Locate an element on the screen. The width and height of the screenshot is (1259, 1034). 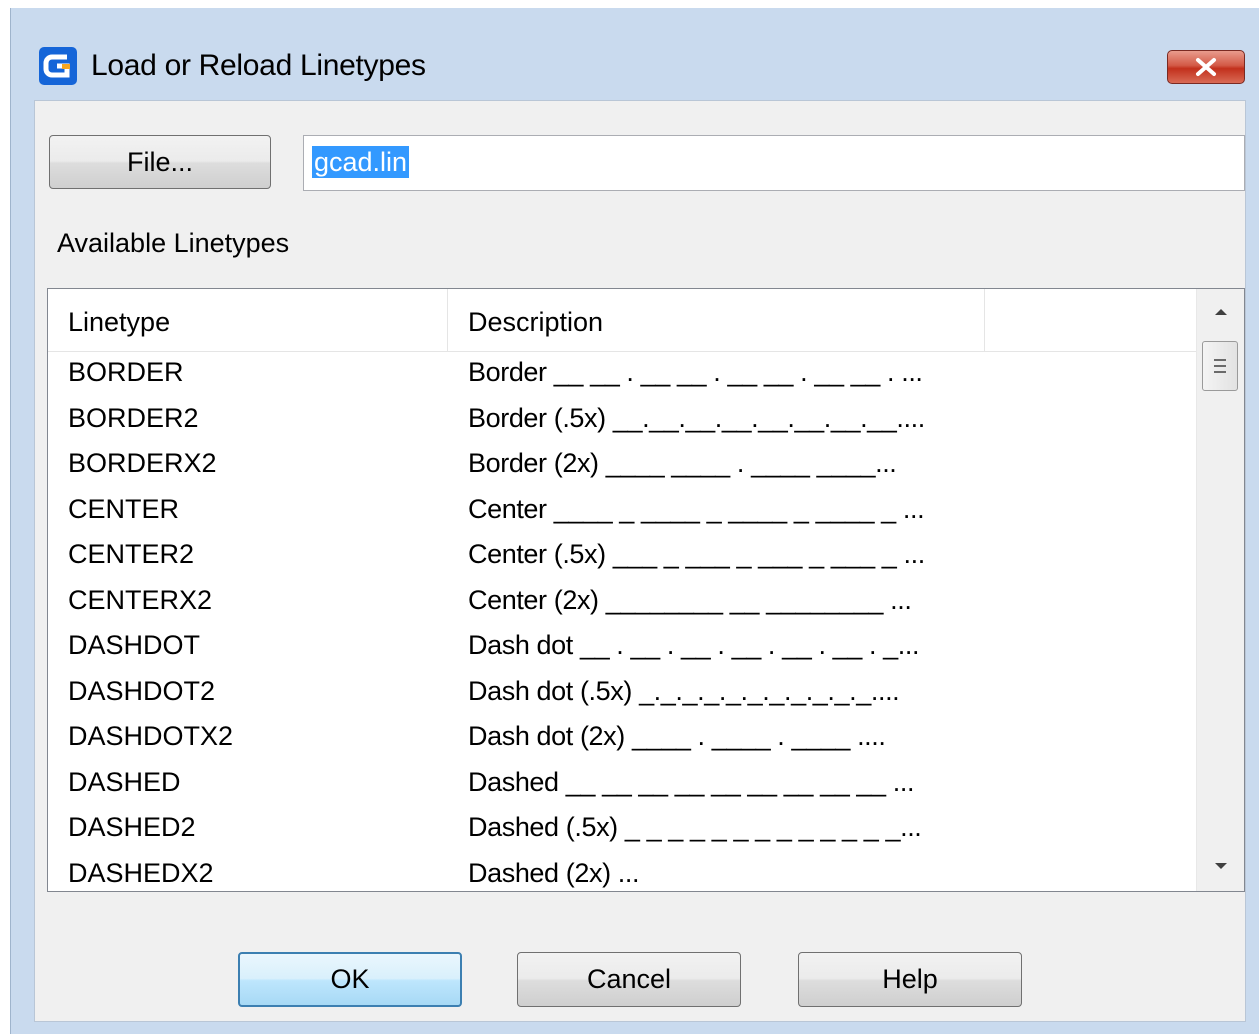
list-header: Linetype Description is located at coordinates (622, 320).